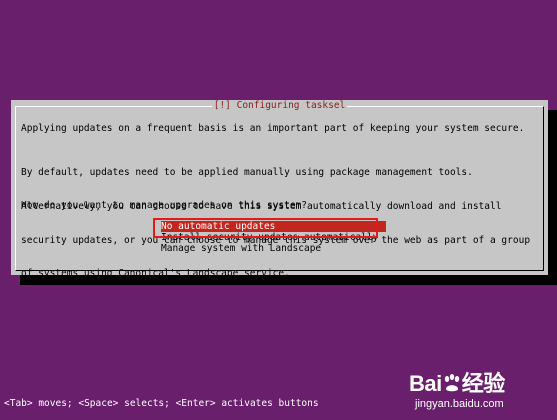 Image resolution: width=557 pixels, height=420 pixels. I want to click on dialog-title: [!] Configuring tasksel, so click(279, 105).